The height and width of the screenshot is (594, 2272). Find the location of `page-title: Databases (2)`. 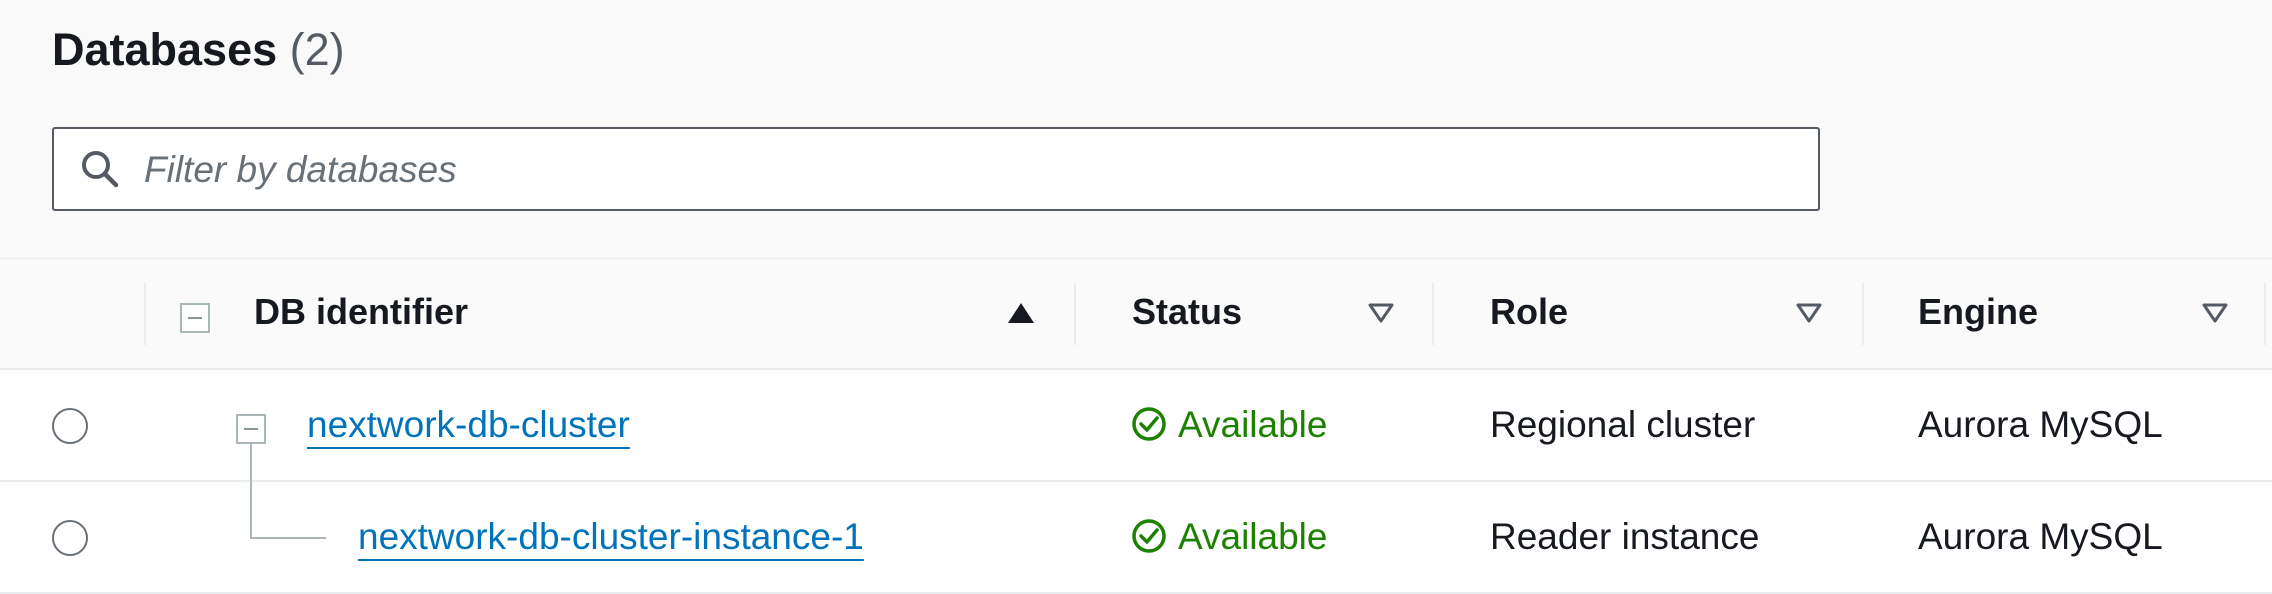

page-title: Databases (2) is located at coordinates (198, 50).